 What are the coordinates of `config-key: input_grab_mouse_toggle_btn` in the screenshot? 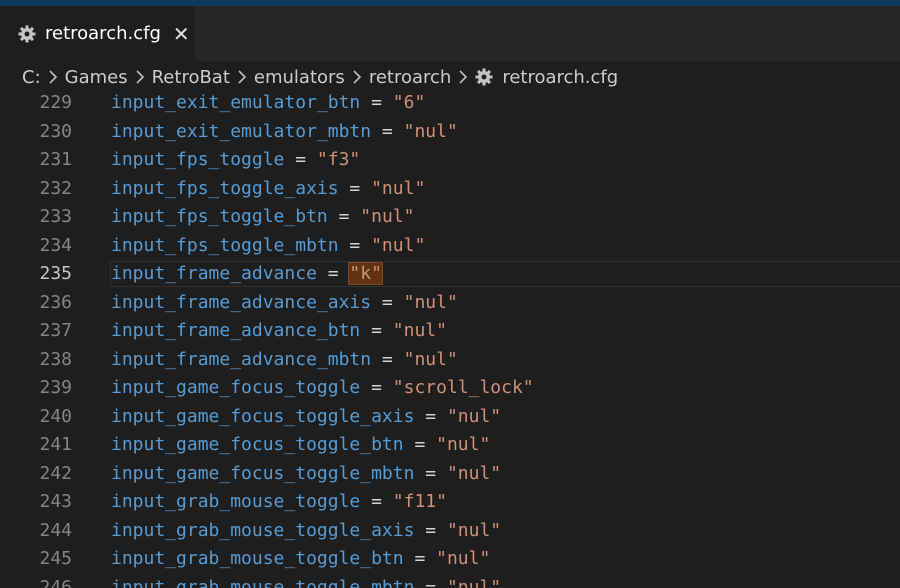 It's located at (257, 558).